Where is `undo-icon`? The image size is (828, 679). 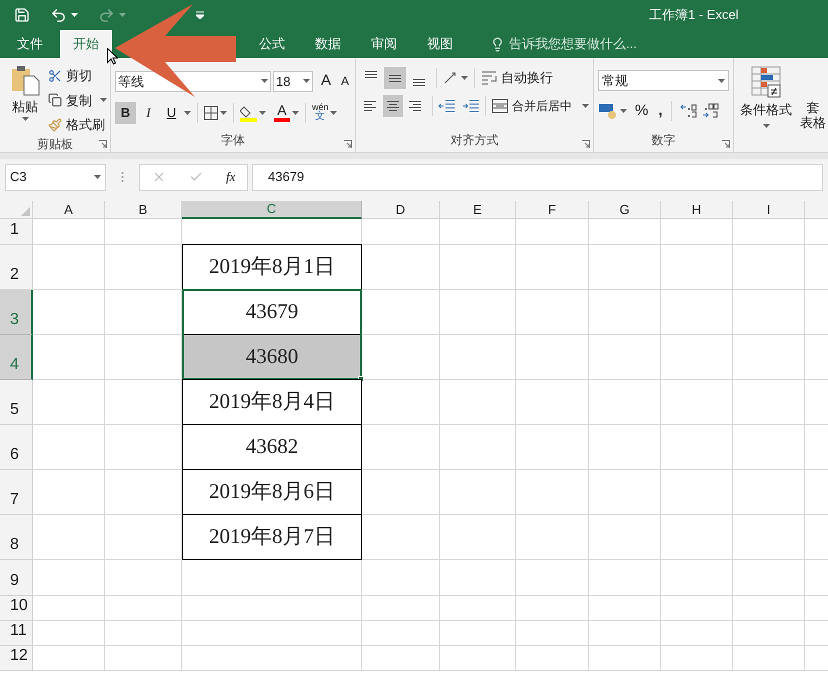
undo-icon is located at coordinates (58, 15).